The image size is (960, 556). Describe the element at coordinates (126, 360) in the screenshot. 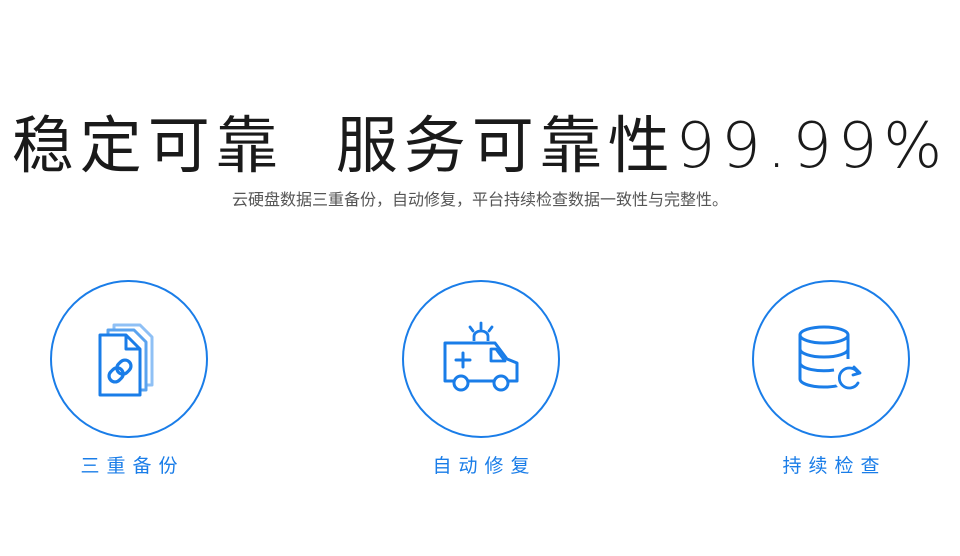

I see `linked-documents-icon` at that location.